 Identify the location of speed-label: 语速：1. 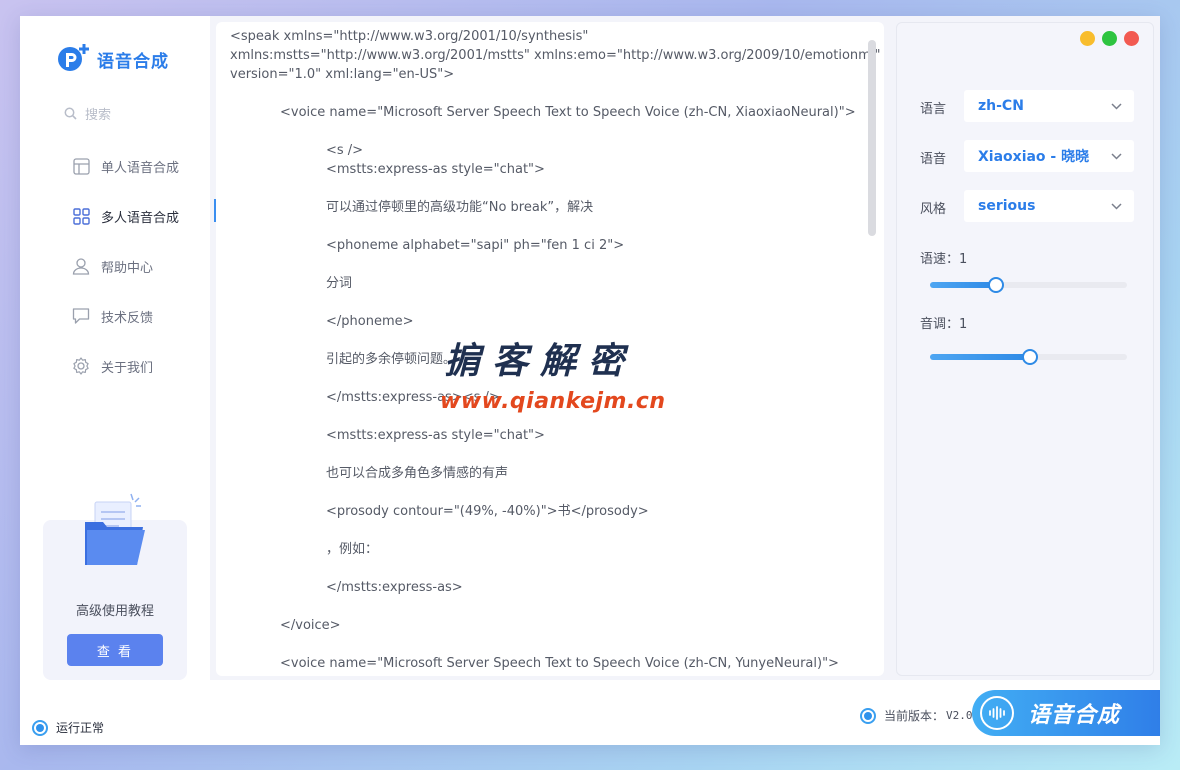
(944, 259).